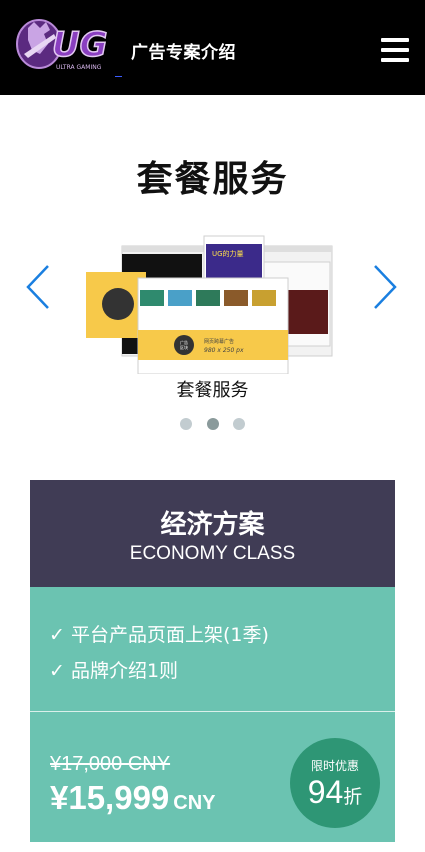  I want to click on carousel-pagination, so click(215, 424).